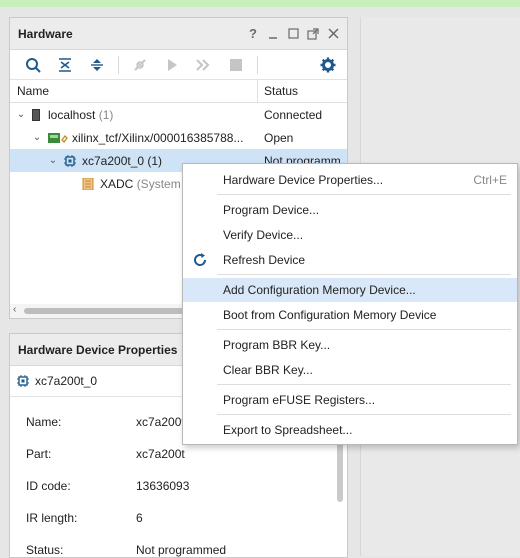 This screenshot has height=558, width=520. Describe the element at coordinates (72, 114) in the screenshot. I see `tree-label: localhost` at that location.